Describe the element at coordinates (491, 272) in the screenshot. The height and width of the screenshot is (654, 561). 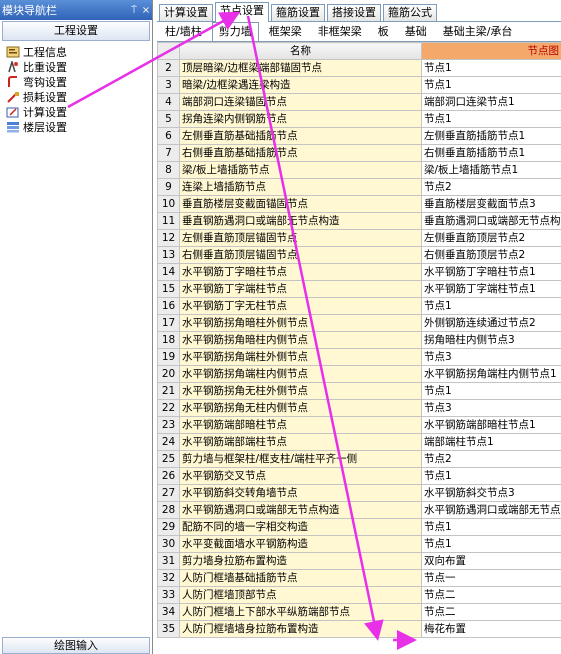
I see `row-node-value: 水平钢筋丁字暗柱节点1` at that location.